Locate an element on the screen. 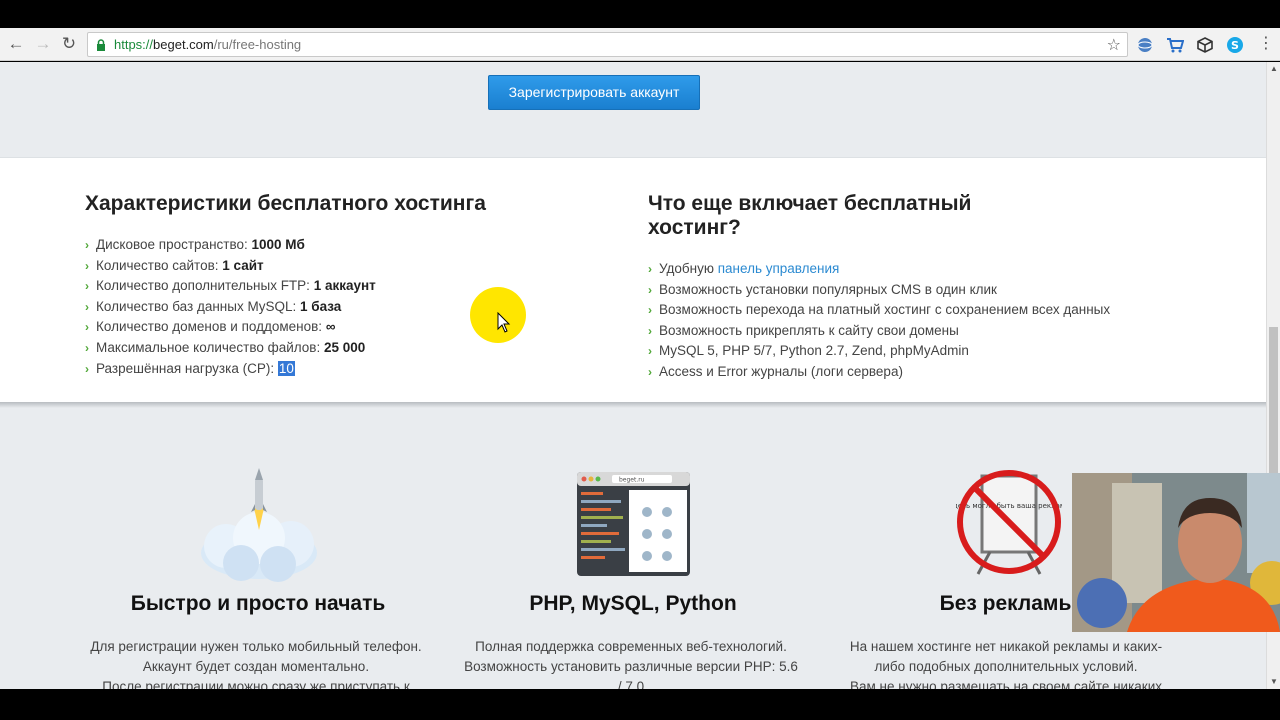  back-icon: ← is located at coordinates (16, 44).